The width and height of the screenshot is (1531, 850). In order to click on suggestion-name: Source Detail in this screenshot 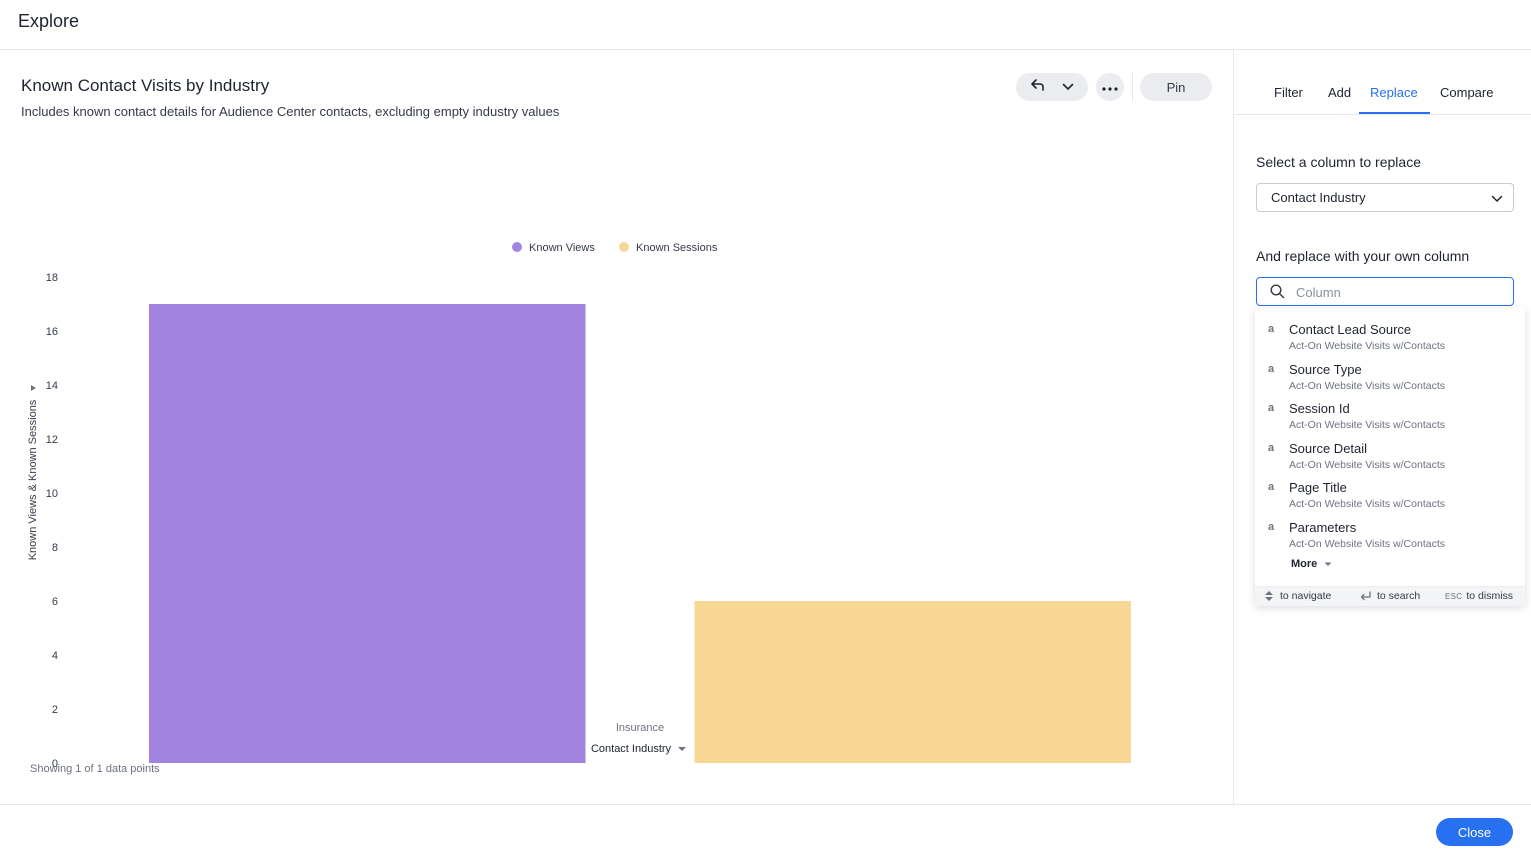, I will do `click(1328, 448)`.